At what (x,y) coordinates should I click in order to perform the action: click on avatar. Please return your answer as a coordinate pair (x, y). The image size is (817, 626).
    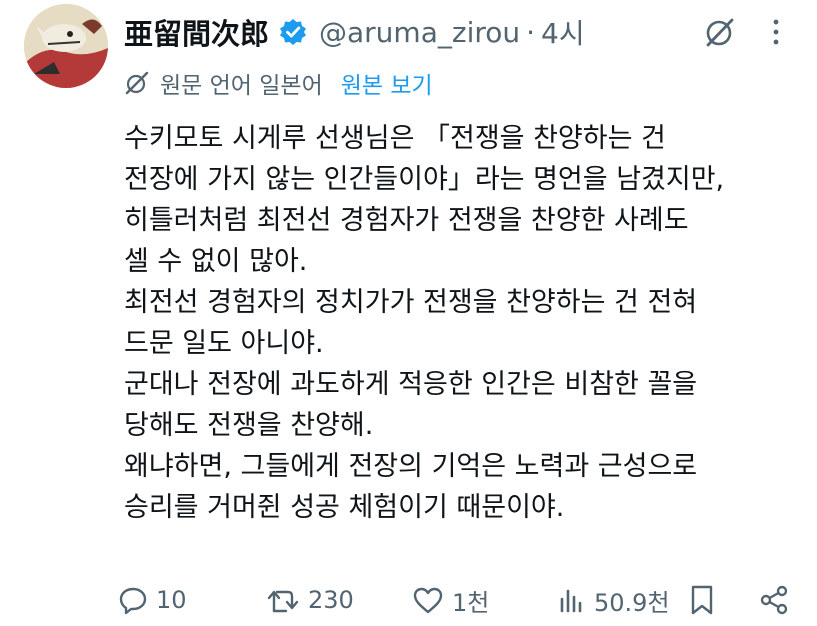
    Looking at the image, I should click on (66, 46).